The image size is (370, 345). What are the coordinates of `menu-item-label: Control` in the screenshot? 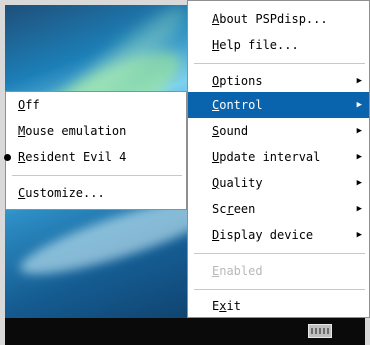 It's located at (237, 105).